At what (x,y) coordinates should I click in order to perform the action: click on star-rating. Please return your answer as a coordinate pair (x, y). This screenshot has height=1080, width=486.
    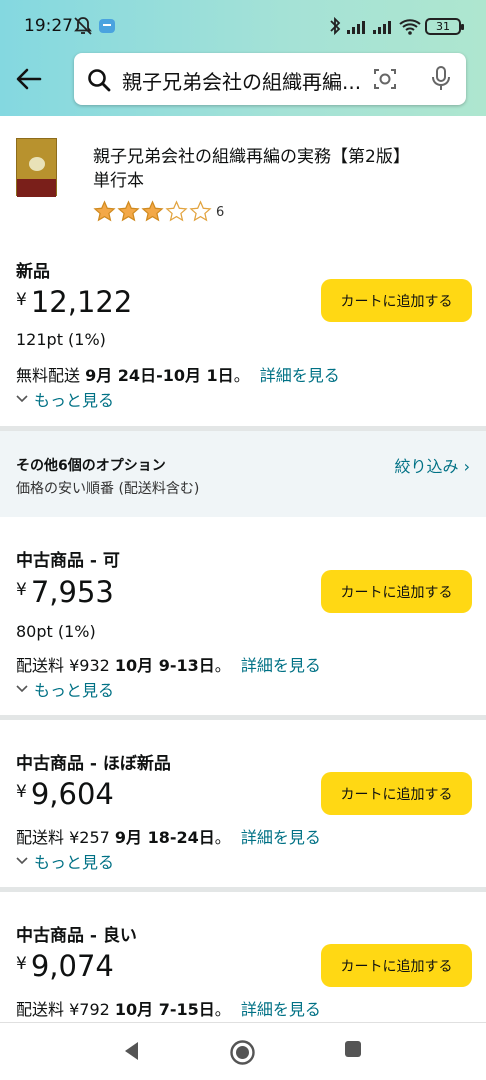
    Looking at the image, I should click on (153, 211).